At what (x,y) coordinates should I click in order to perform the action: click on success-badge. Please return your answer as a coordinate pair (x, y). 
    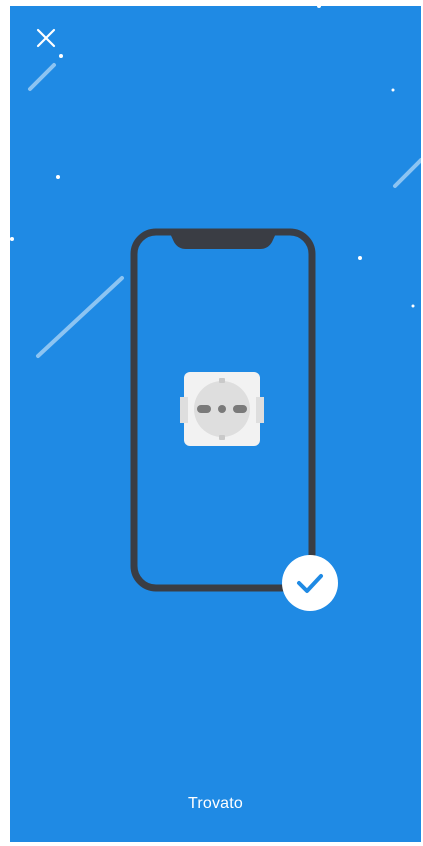
    Looking at the image, I should click on (310, 583).